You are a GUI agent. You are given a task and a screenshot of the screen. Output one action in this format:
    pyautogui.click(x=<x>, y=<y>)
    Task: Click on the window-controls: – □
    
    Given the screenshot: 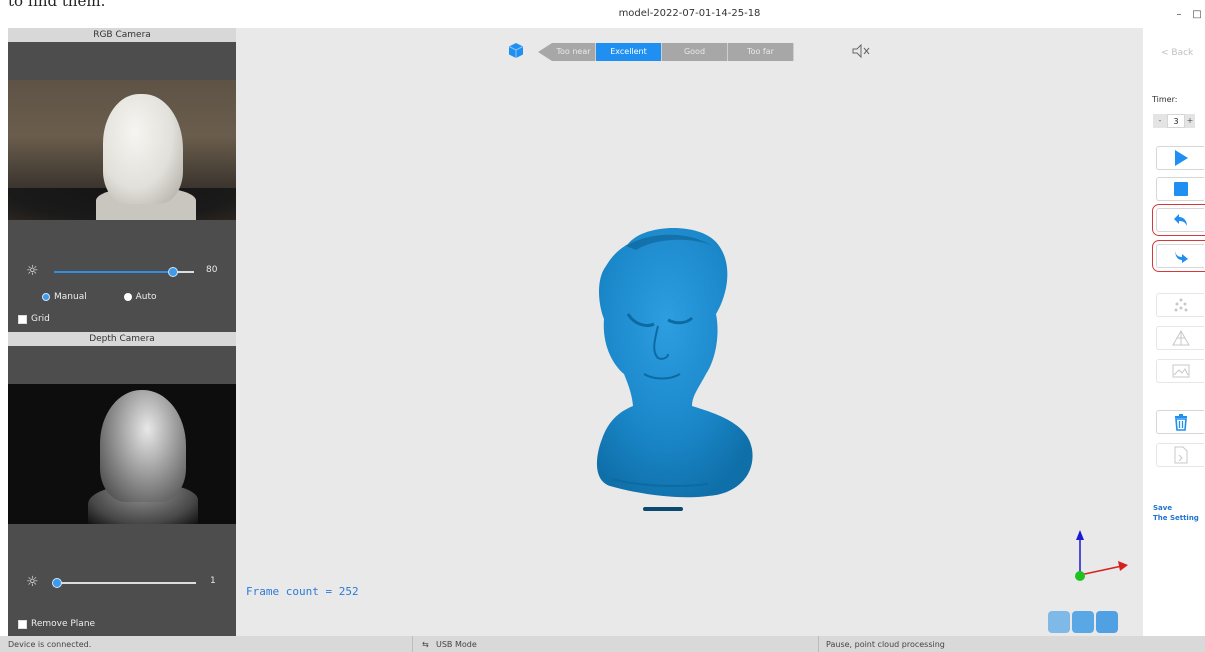 What is the action you would take?
    pyautogui.click(x=1187, y=17)
    